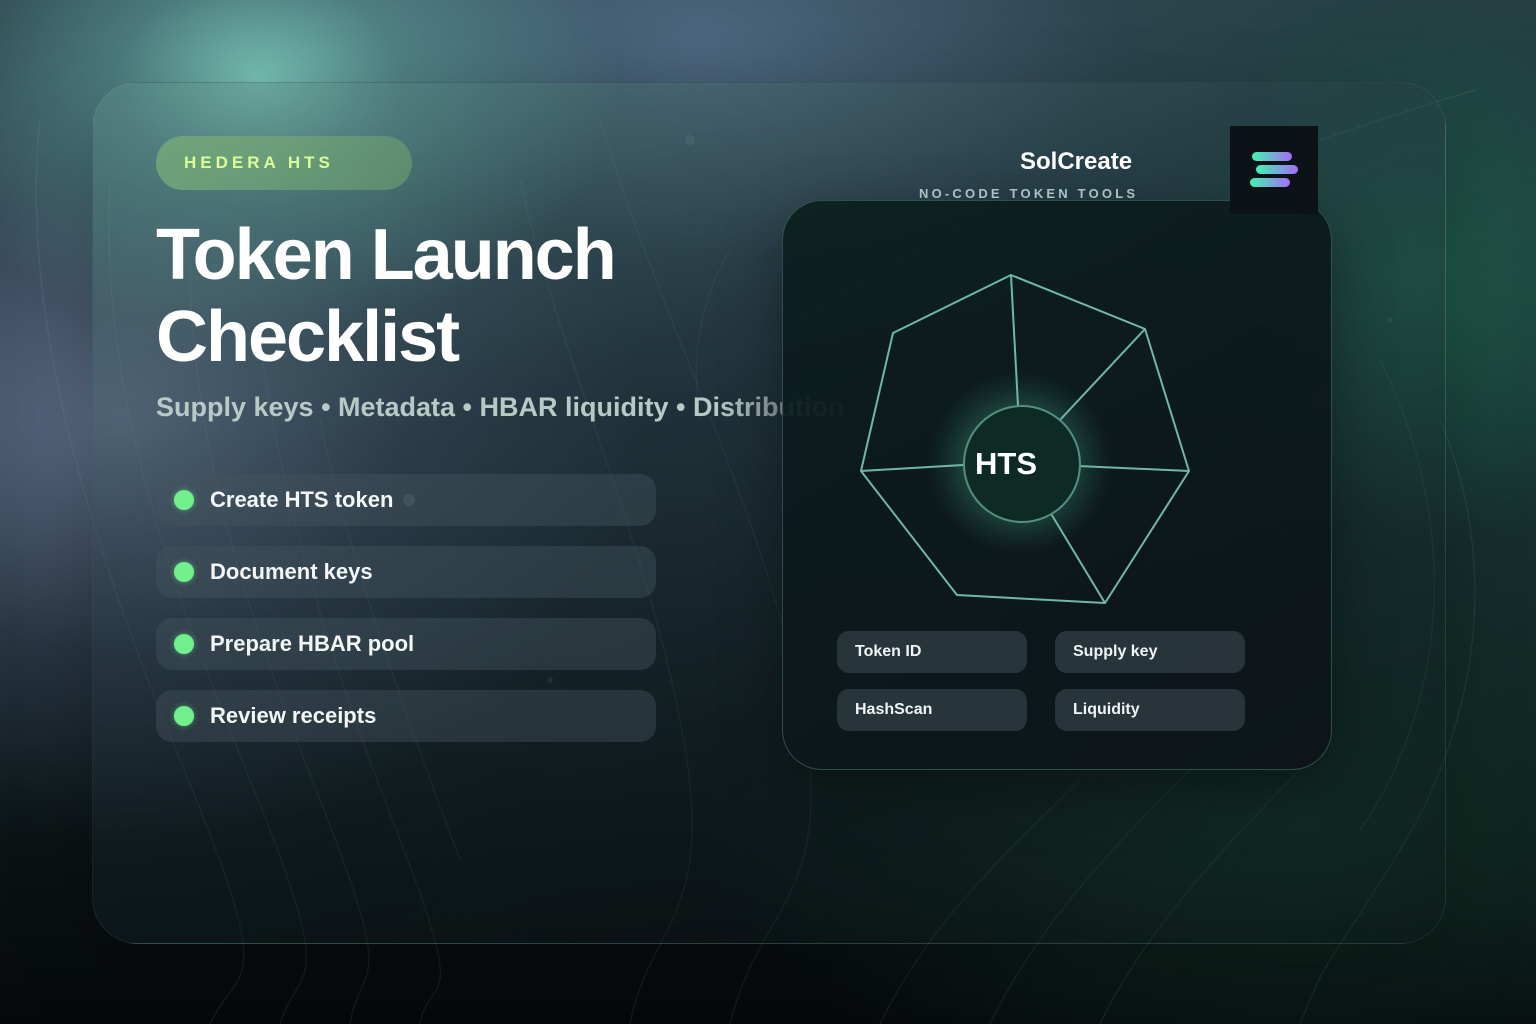 Image resolution: width=1536 pixels, height=1024 pixels. Describe the element at coordinates (1076, 161) in the screenshot. I see `brand-name: SolCreate` at that location.